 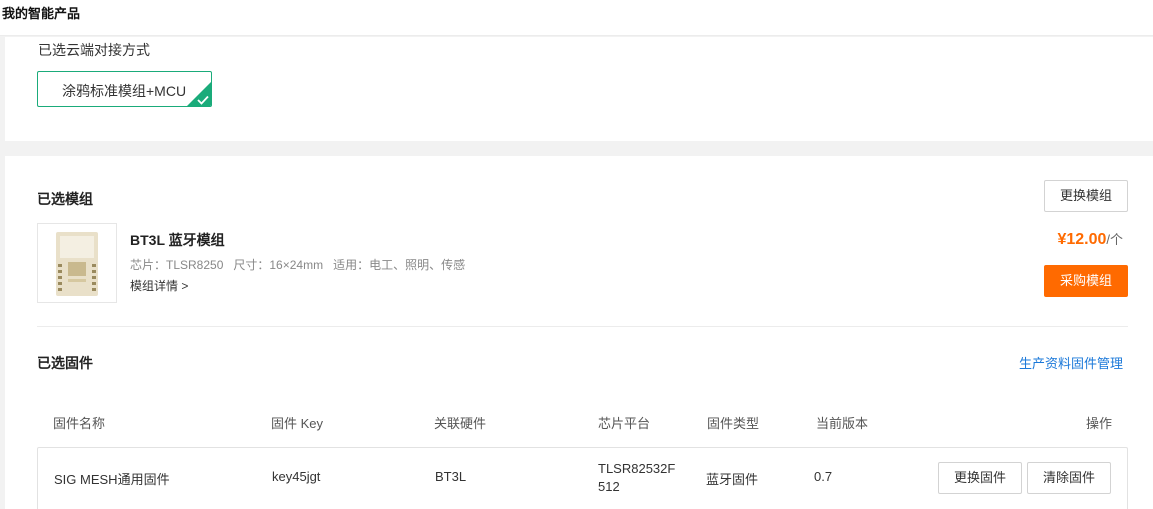 I want to click on module-size: 尺寸：16×24mm, so click(x=278, y=265).